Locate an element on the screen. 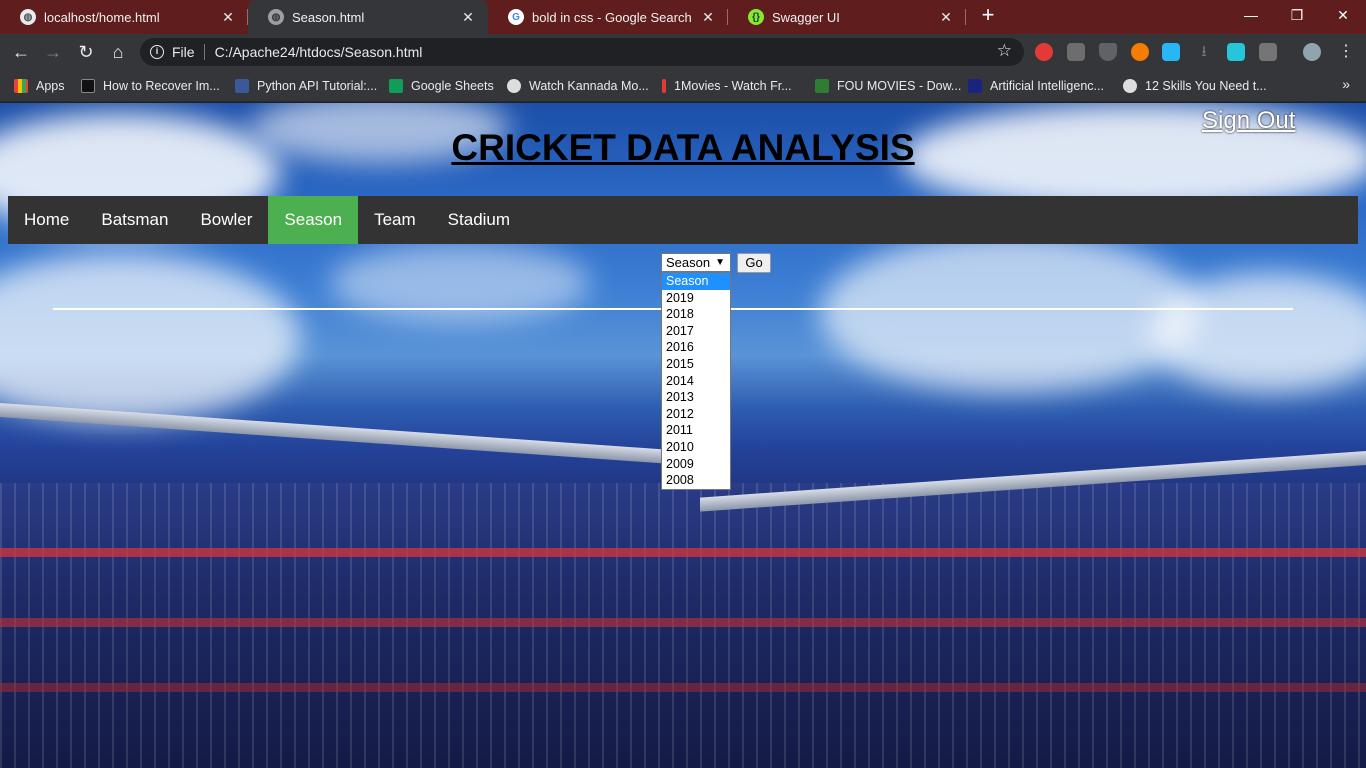 Image resolution: width=1366 pixels, height=768 pixels. nav-stadium: Stadium is located at coordinates (479, 220).